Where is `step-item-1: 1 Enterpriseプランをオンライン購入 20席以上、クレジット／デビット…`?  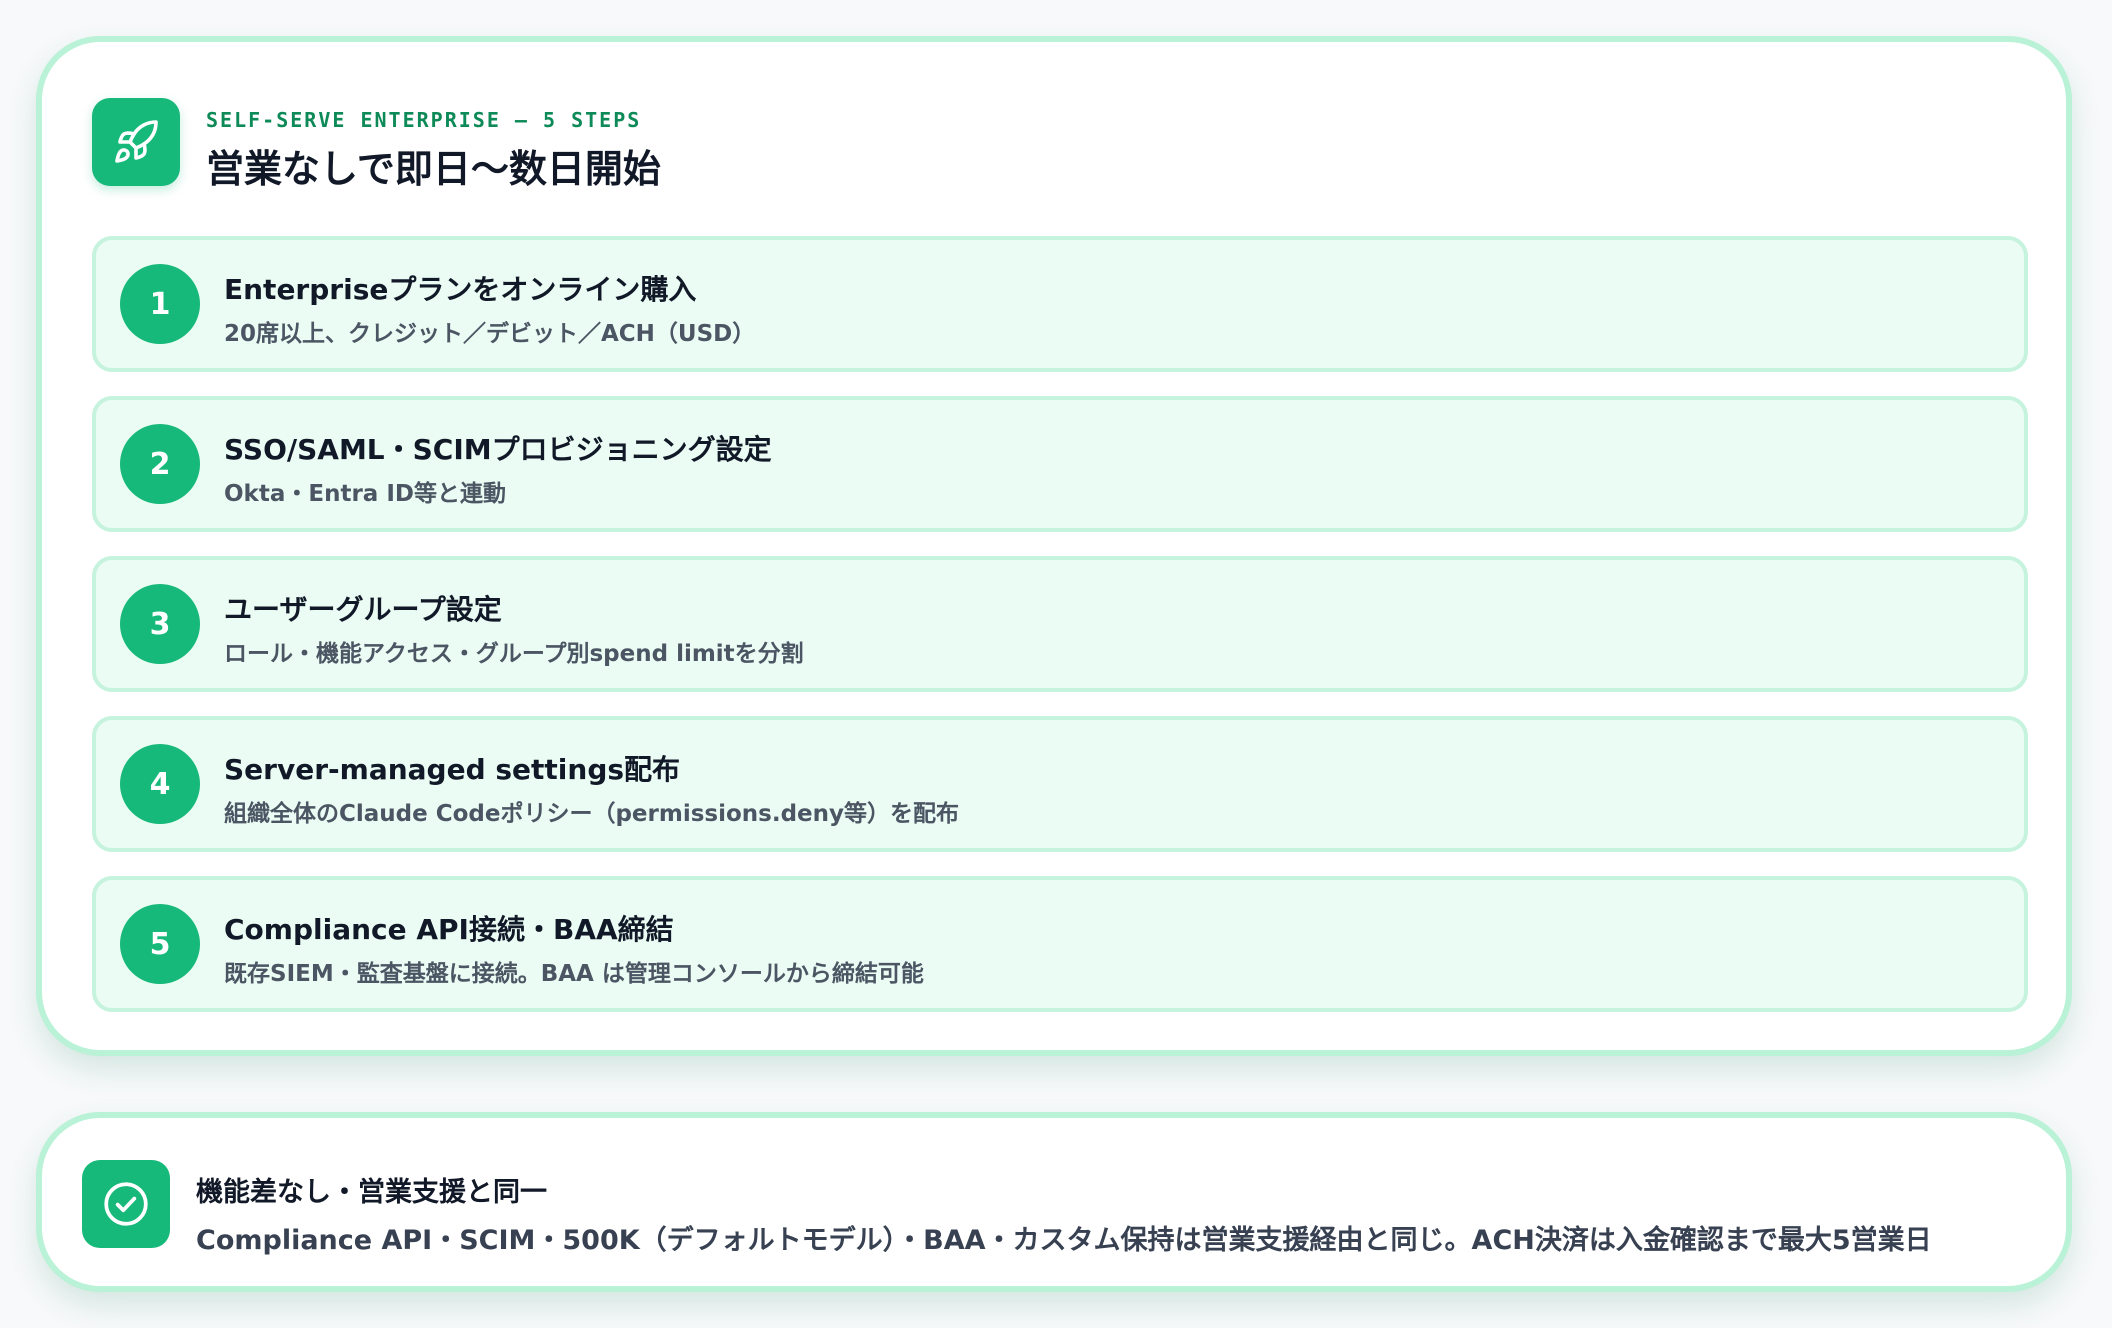
step-item-1: 1 Enterpriseプランをオンライン購入 20席以上、クレジット／デビット… is located at coordinates (1060, 304).